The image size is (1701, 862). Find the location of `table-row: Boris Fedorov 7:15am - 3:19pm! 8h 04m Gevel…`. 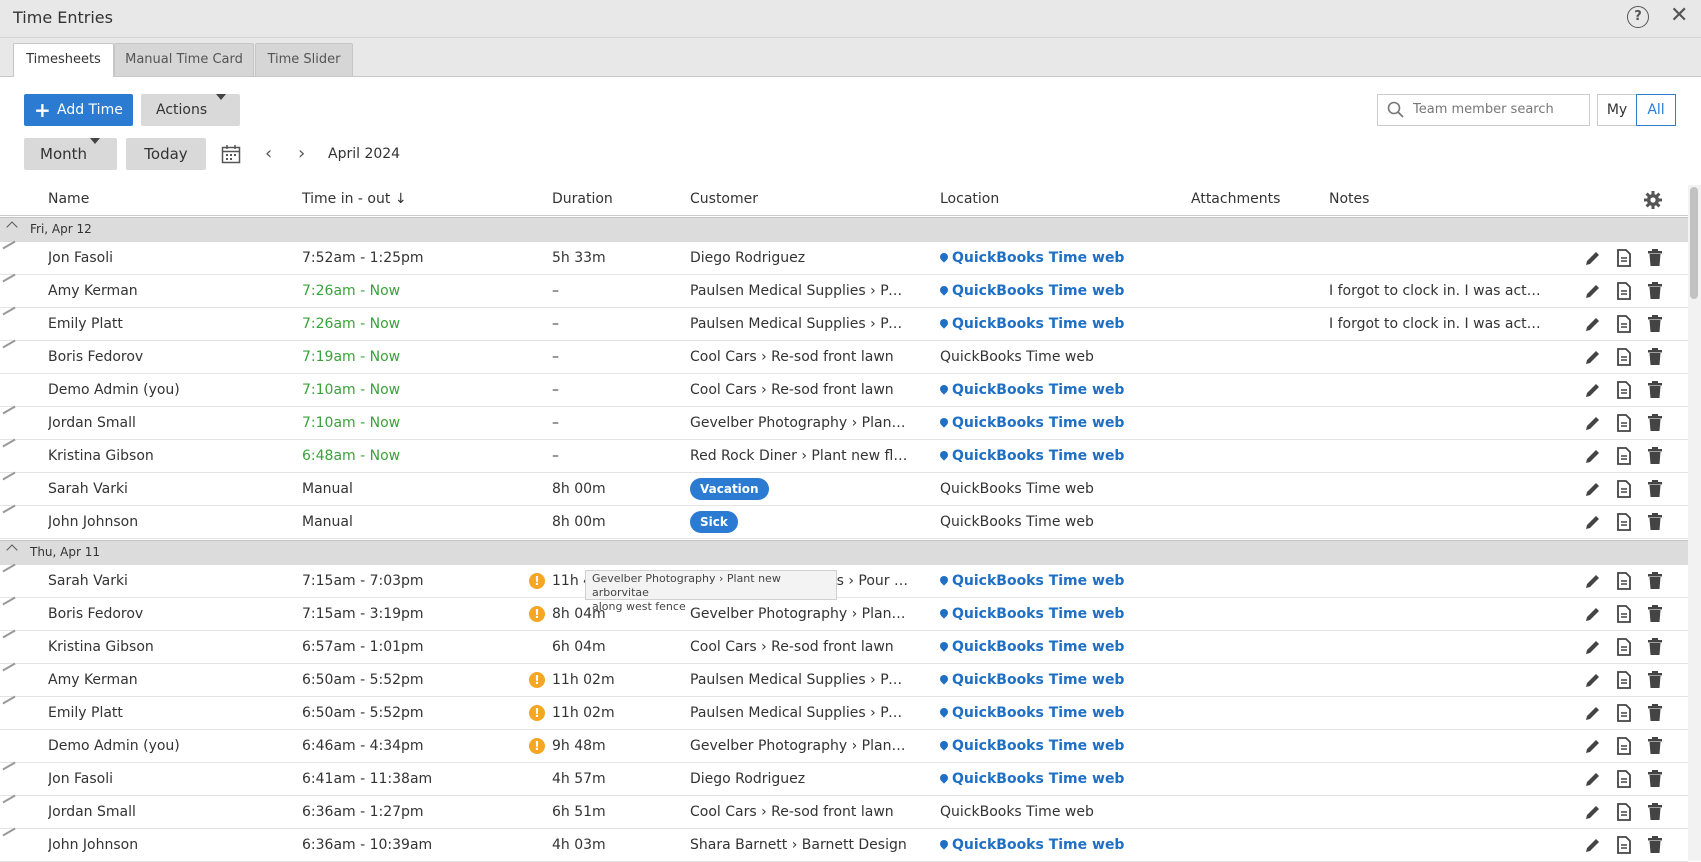

table-row: Boris Fedorov 7:15am - 3:19pm! 8h 04m Gevel… is located at coordinates (844, 613).